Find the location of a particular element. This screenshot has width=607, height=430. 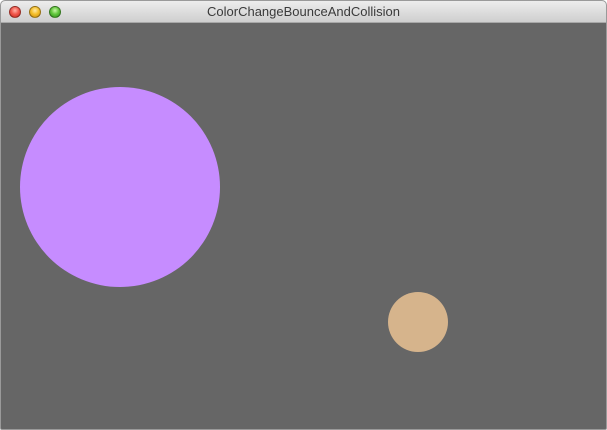

window-title: ColorChangeBounceAndCollision is located at coordinates (303, 11).